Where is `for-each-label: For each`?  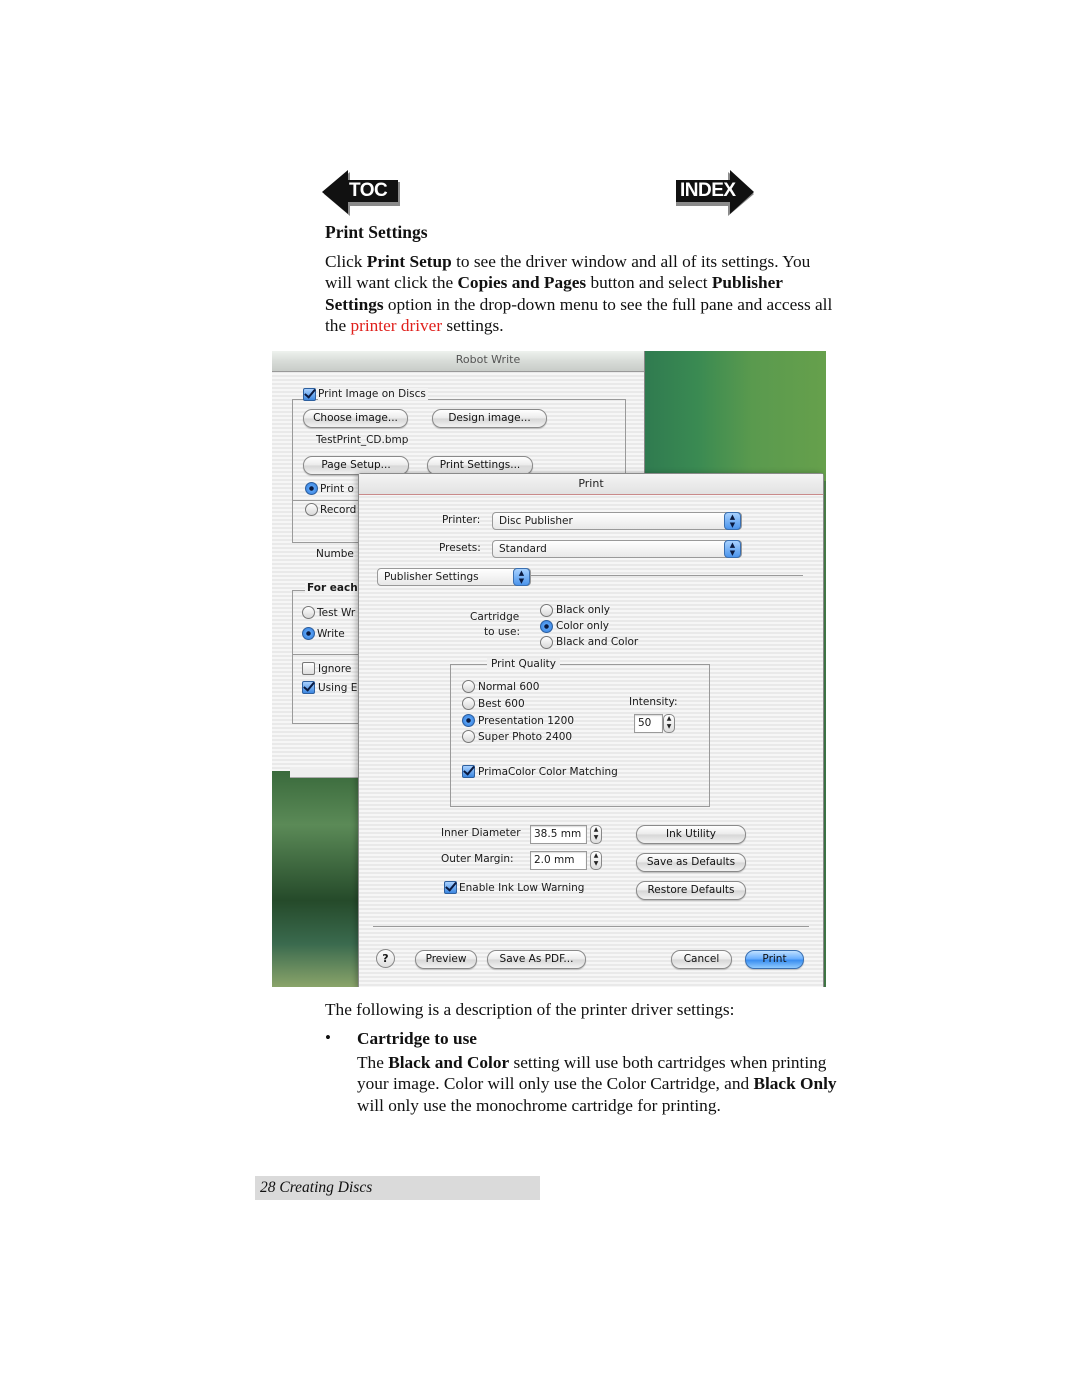 for-each-label: For each is located at coordinates (332, 588).